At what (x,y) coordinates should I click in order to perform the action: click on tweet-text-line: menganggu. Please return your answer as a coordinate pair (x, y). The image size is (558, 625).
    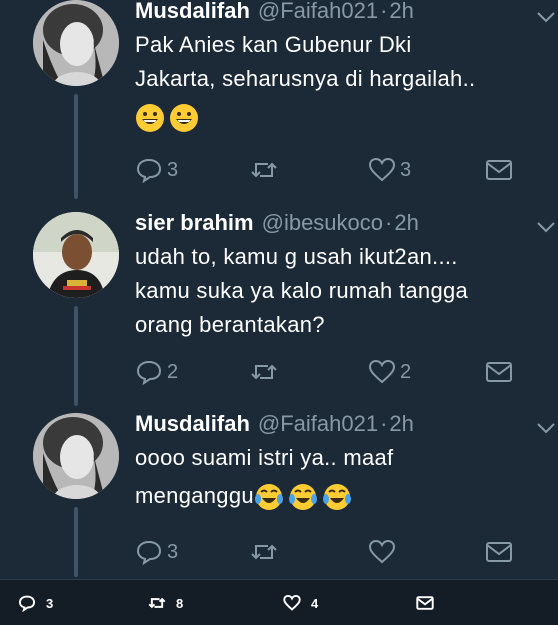
    Looking at the image, I should click on (194, 495).